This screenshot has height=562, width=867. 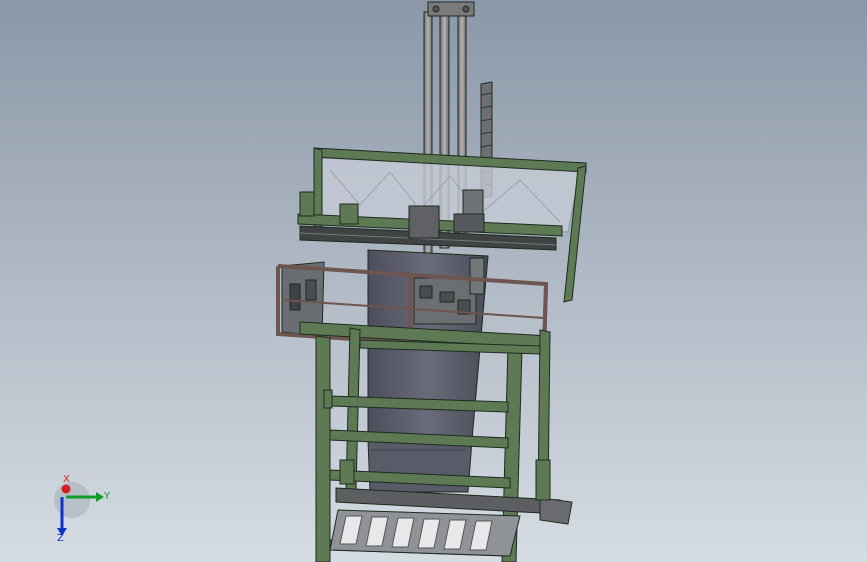 What do you see at coordinates (60, 538) in the screenshot?
I see `z-axis-label: Z` at bounding box center [60, 538].